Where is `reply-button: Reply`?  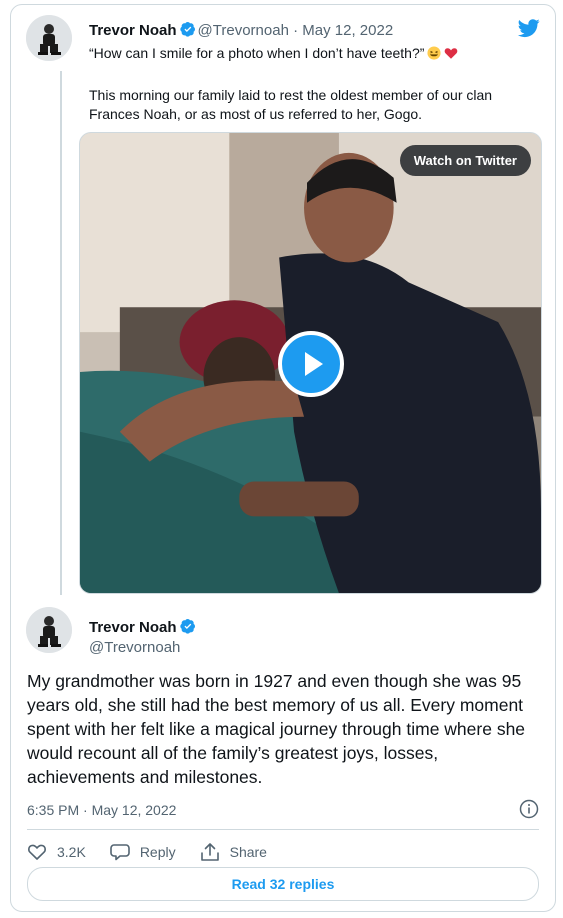
reply-button: Reply is located at coordinates (143, 852).